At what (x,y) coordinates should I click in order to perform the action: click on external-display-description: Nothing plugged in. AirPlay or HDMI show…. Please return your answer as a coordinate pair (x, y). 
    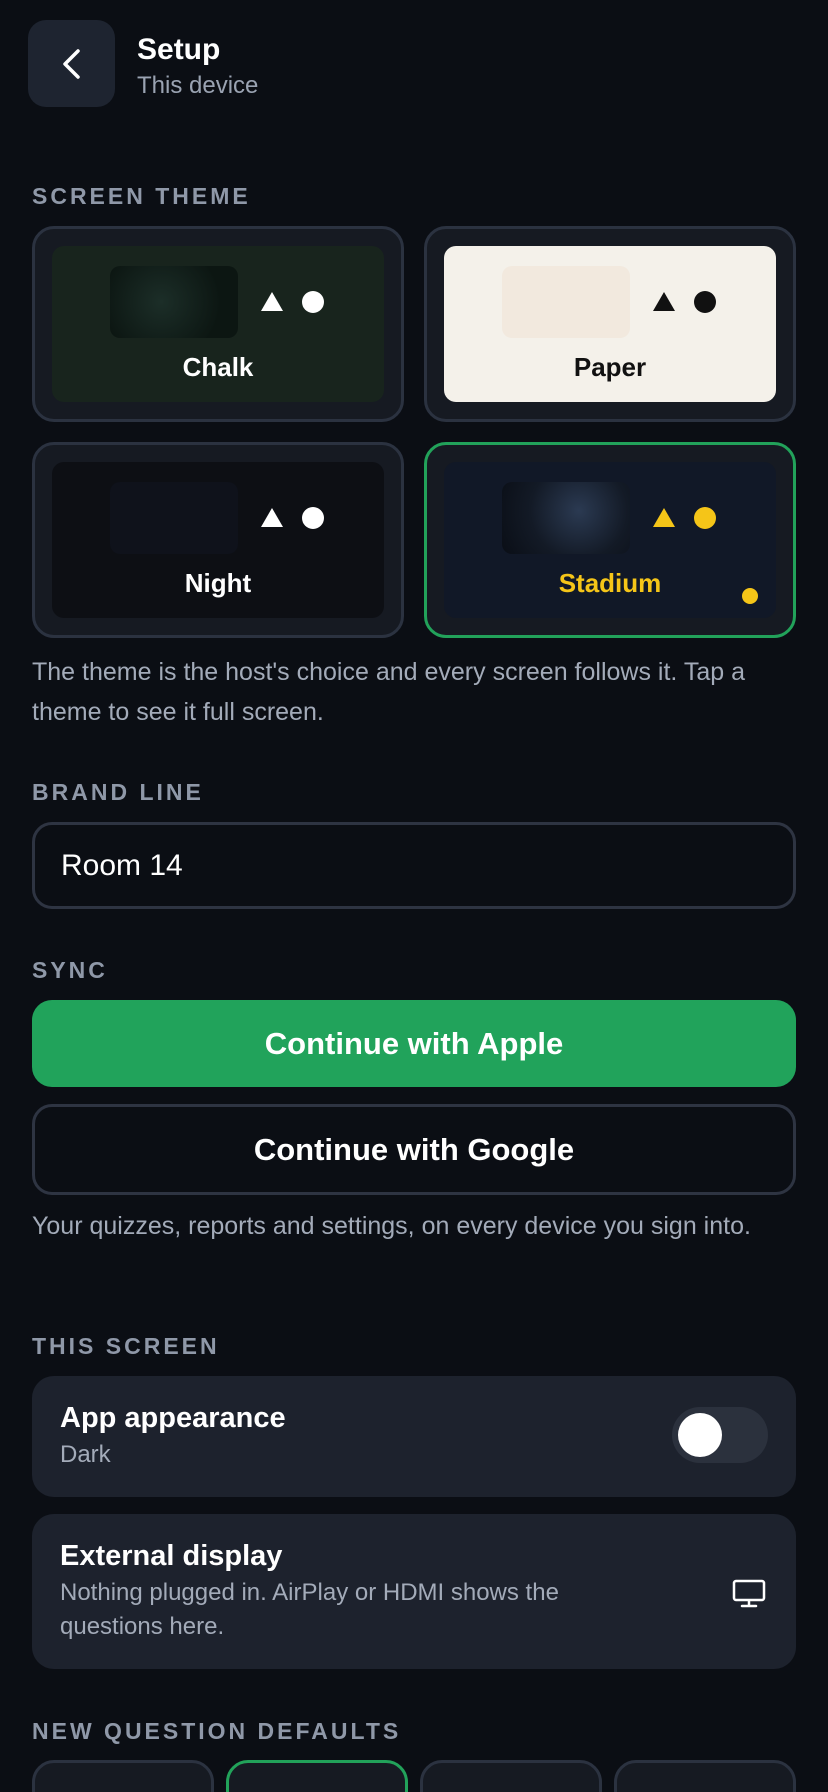
    Looking at the image, I should click on (309, 1609).